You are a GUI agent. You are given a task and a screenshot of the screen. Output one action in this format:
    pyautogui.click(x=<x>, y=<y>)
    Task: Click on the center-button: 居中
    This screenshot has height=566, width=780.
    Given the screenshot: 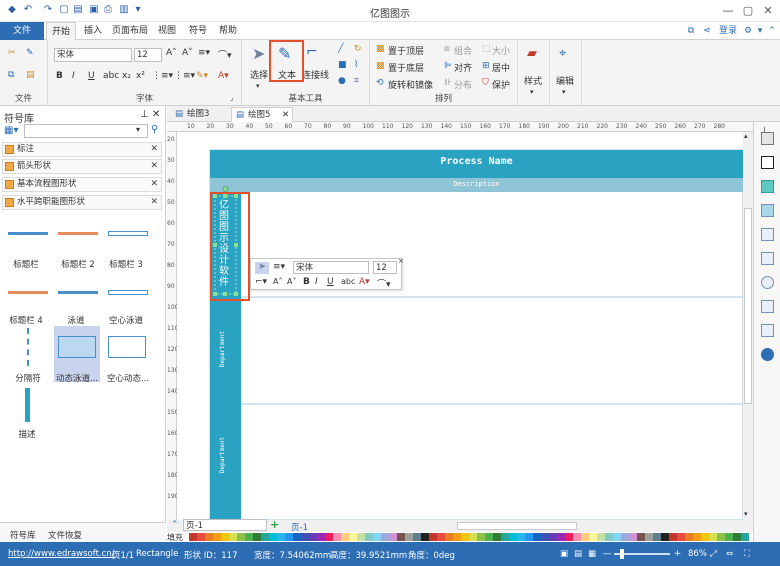 What is the action you would take?
    pyautogui.click(x=501, y=67)
    